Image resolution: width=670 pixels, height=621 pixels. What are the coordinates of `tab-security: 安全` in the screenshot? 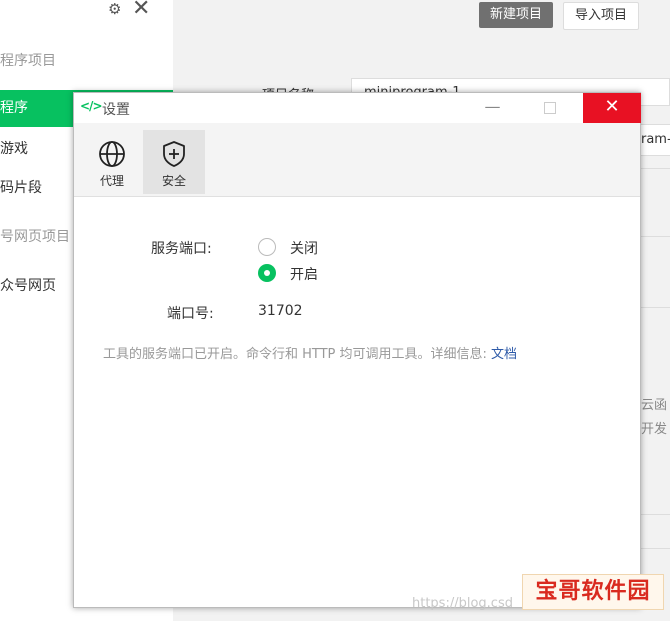 It's located at (174, 162).